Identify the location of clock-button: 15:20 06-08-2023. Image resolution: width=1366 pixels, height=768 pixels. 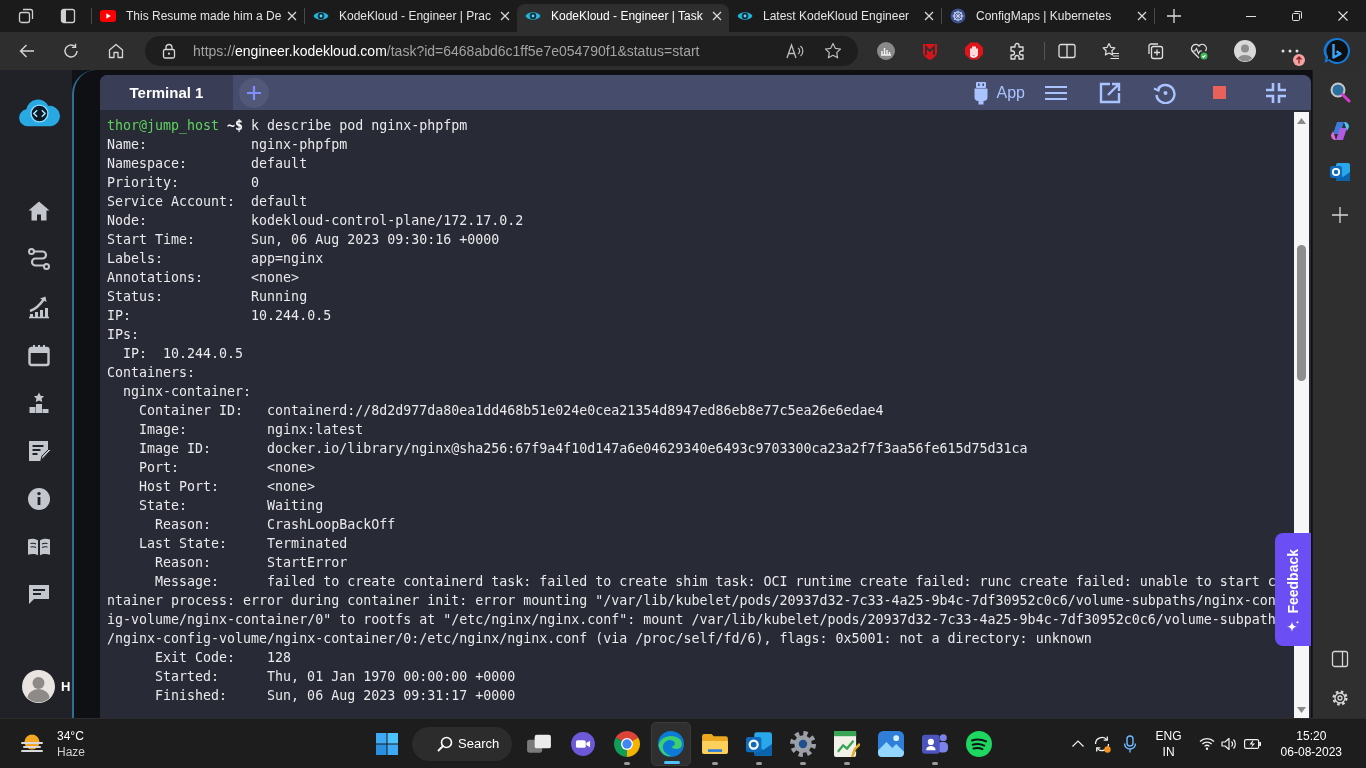
(1311, 743).